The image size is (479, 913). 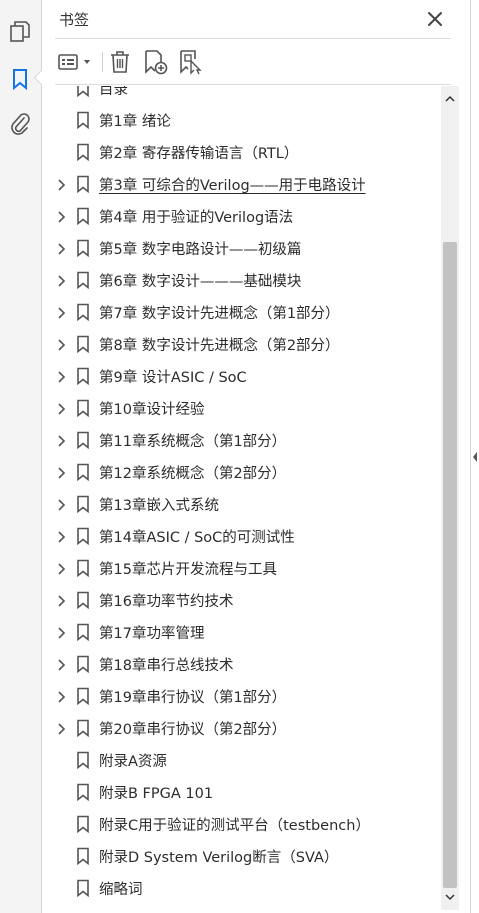 I want to click on bookmark-label: 附录B FPGA 101, so click(x=156, y=794).